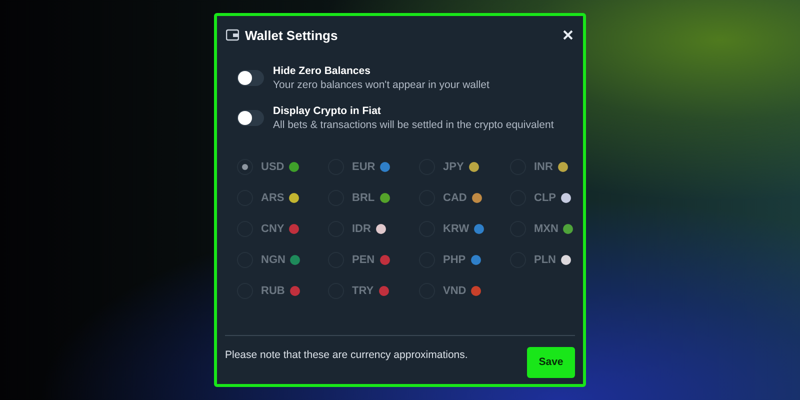 The image size is (800, 400). What do you see at coordinates (272, 229) in the screenshot?
I see `currency-code: CNY` at bounding box center [272, 229].